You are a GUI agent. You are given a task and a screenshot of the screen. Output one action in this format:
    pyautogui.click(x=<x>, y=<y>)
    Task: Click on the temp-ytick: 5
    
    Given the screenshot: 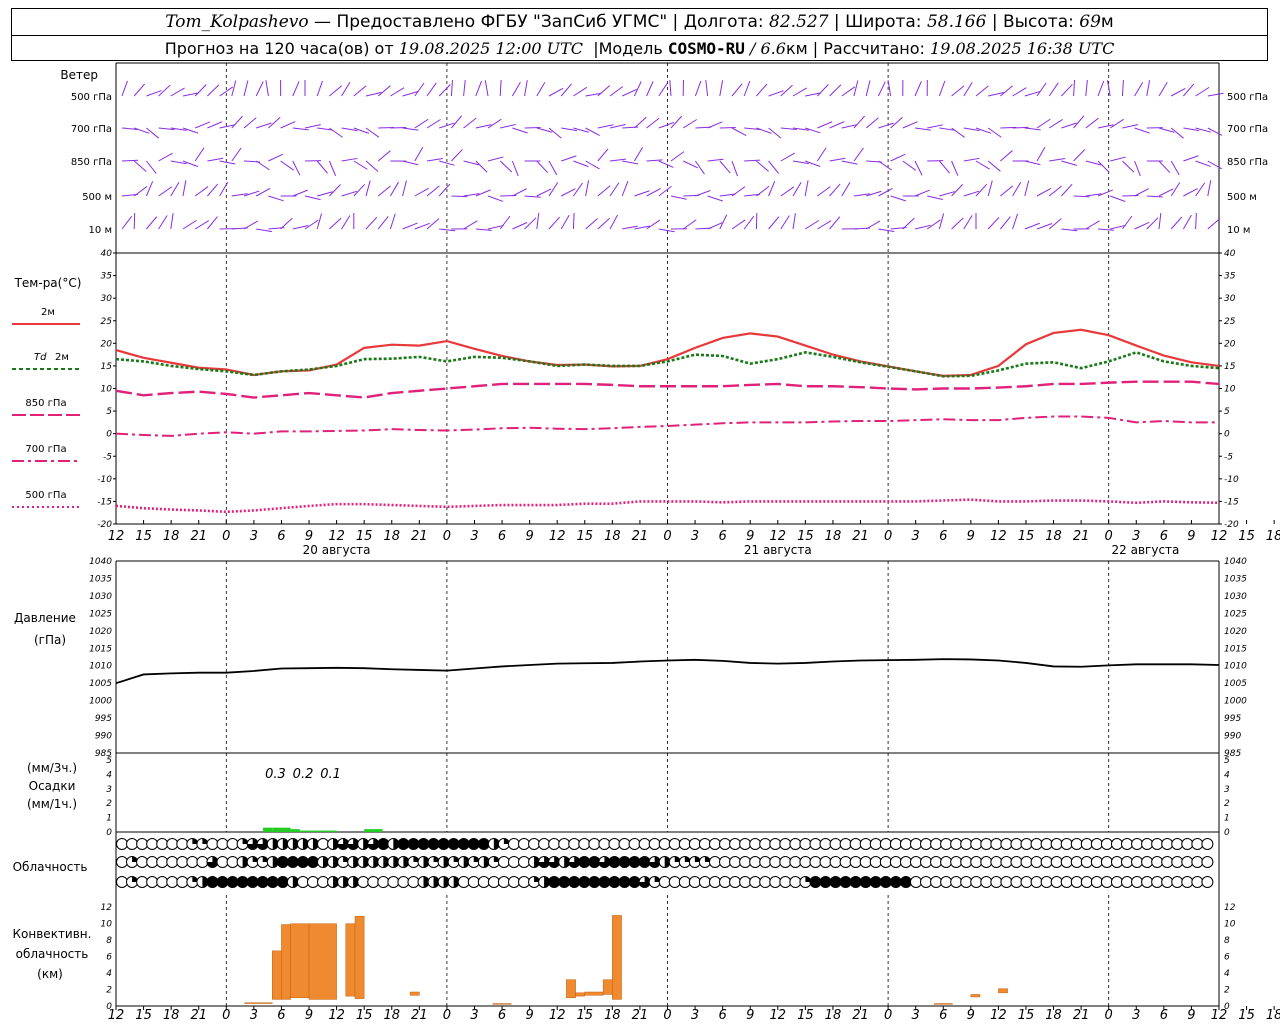 What is the action you would take?
    pyautogui.click(x=109, y=412)
    